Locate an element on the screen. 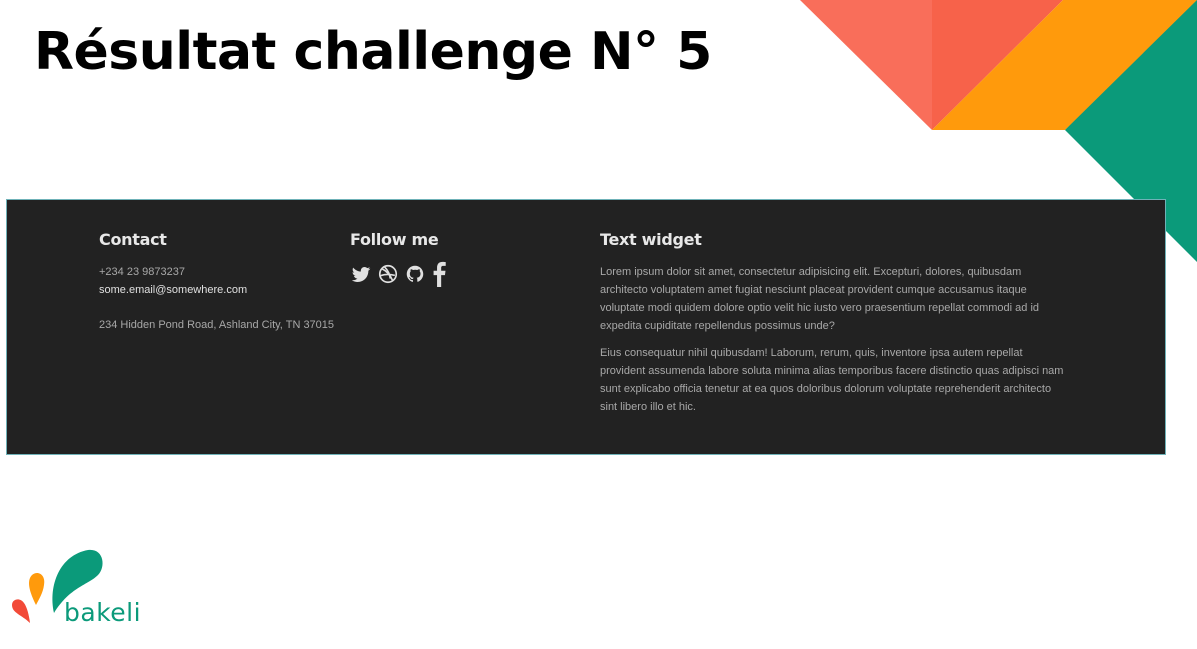  social-icons is located at coordinates (450, 274).